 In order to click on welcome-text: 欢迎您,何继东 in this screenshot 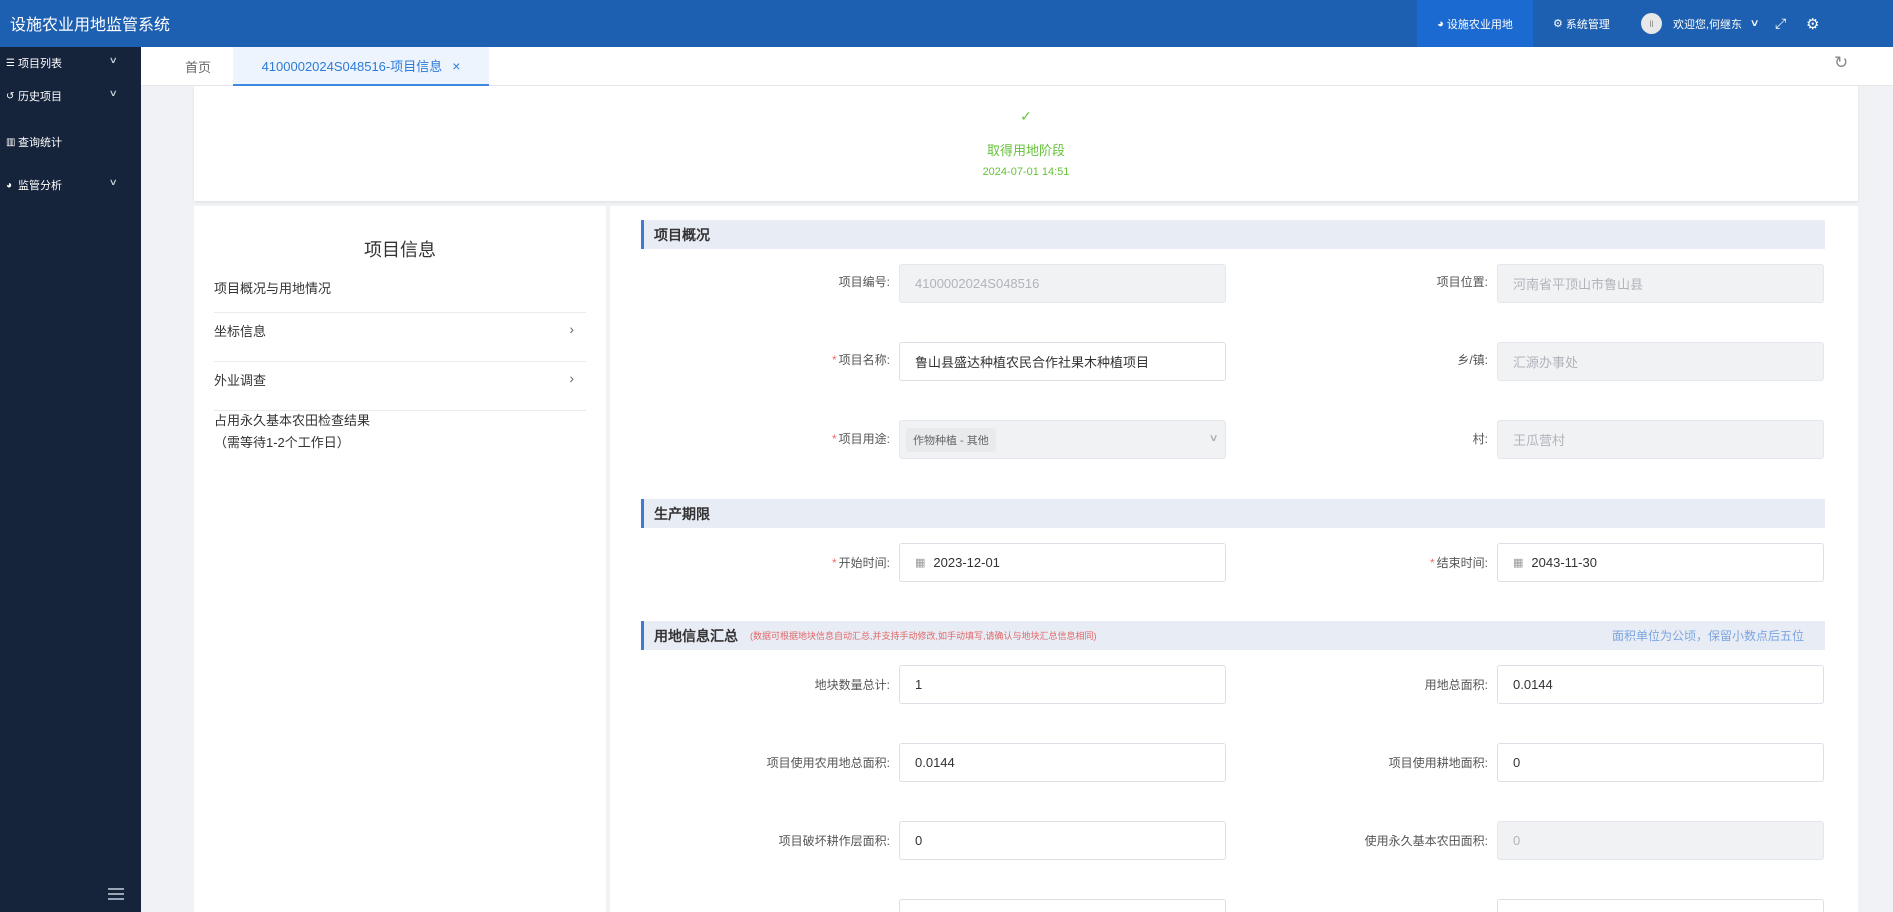, I will do `click(1708, 24)`.